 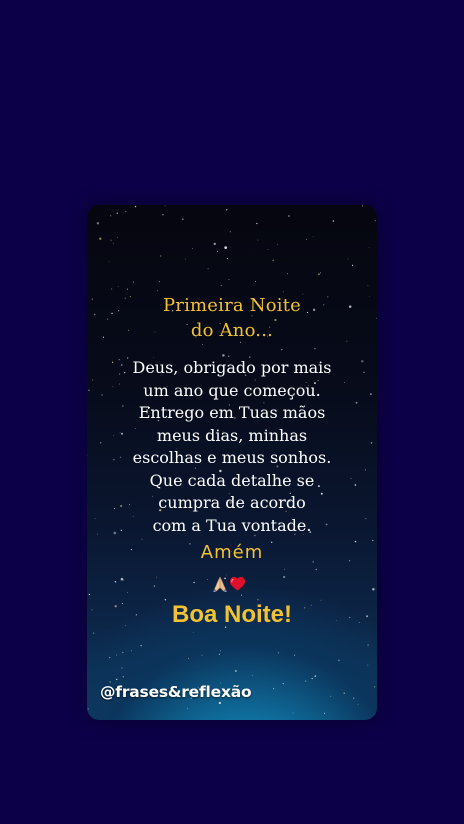 What do you see at coordinates (232, 480) in the screenshot?
I see `prayer-line: Que cada detalhe se` at bounding box center [232, 480].